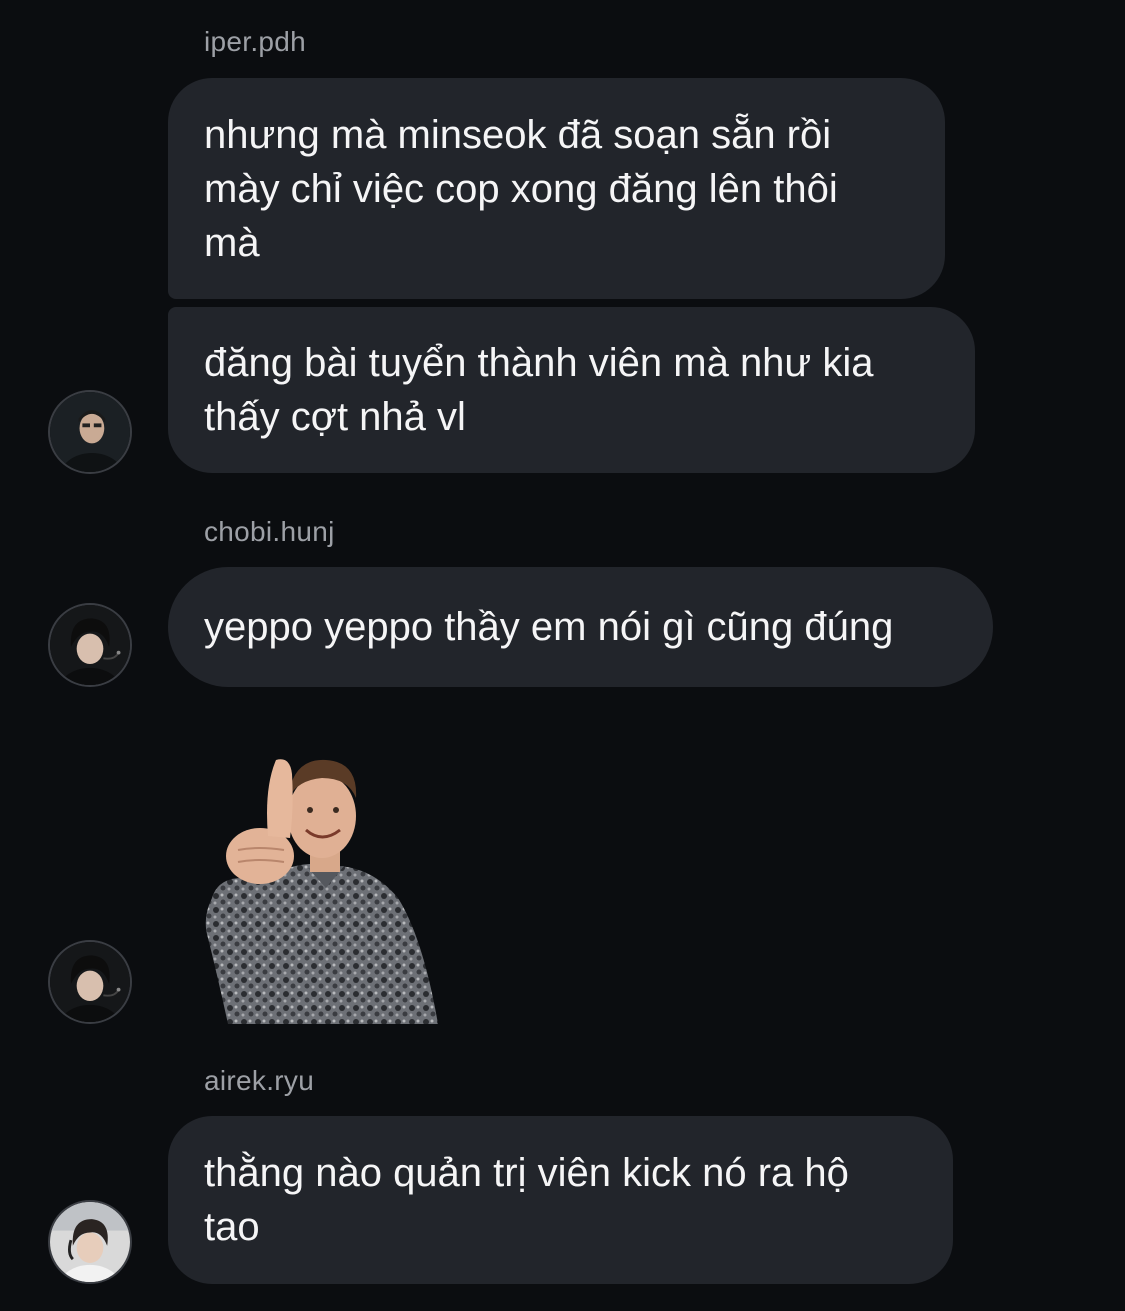 This screenshot has width=1125, height=1311. What do you see at coordinates (269, 531) in the screenshot?
I see `sender-name: chobi.hunj` at bounding box center [269, 531].